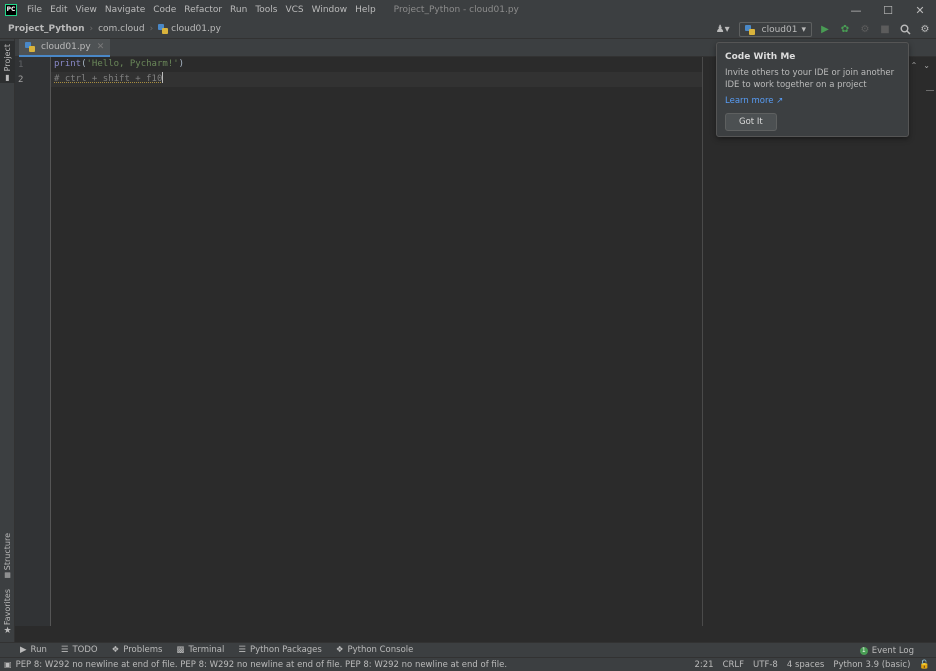 Image resolution: width=936 pixels, height=671 pixels. What do you see at coordinates (456, 10) in the screenshot?
I see `window-title: Project_Python - cloud01.py` at bounding box center [456, 10].